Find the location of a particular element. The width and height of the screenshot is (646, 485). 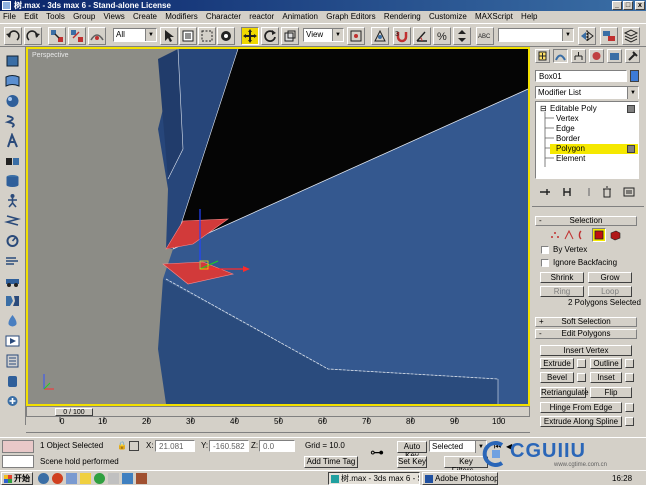

preview-button is located at coordinates (12, 341).